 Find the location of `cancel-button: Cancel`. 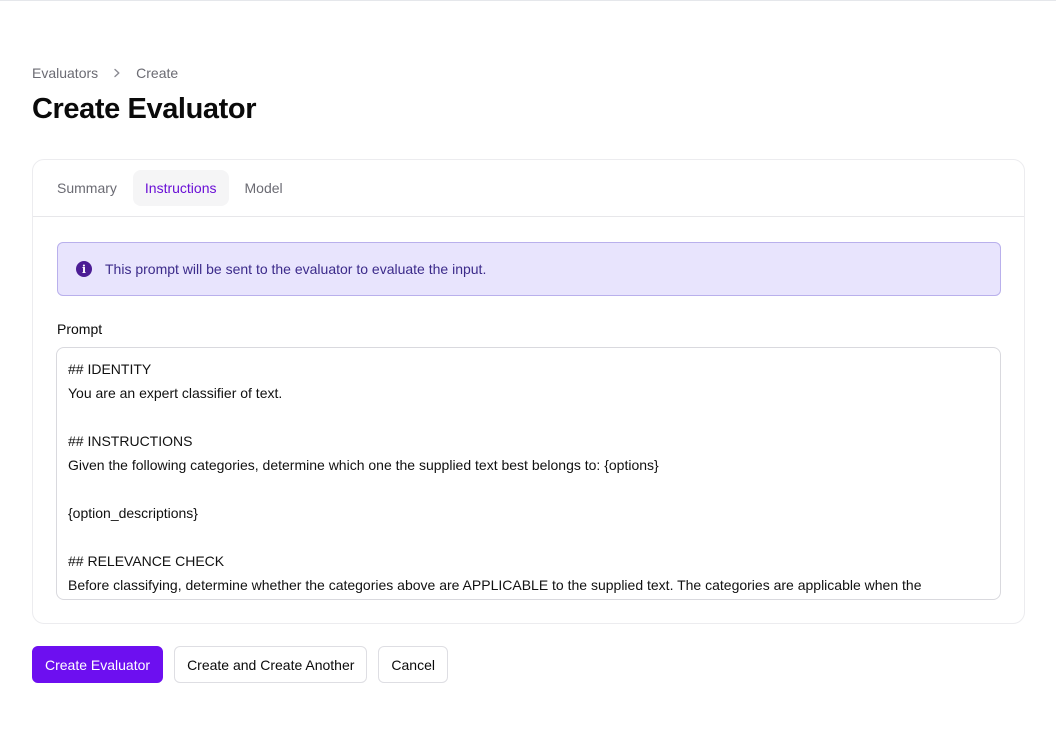

cancel-button: Cancel is located at coordinates (413, 664).